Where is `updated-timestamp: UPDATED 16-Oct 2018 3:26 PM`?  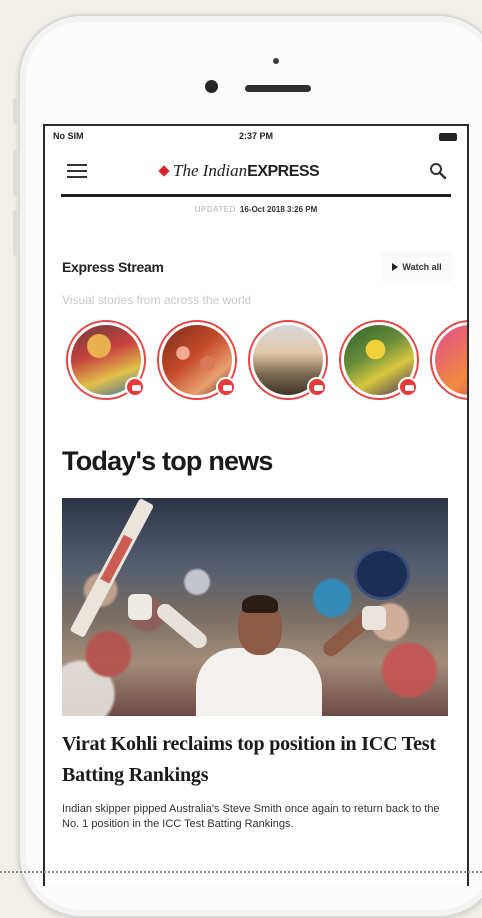
updated-timestamp: UPDATED 16-Oct 2018 3:26 PM is located at coordinates (256, 209).